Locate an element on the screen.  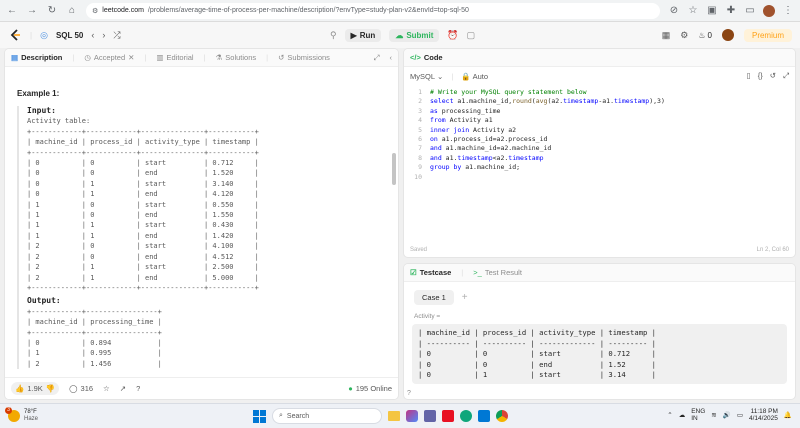
teams-icon is located at coordinates (430, 416).